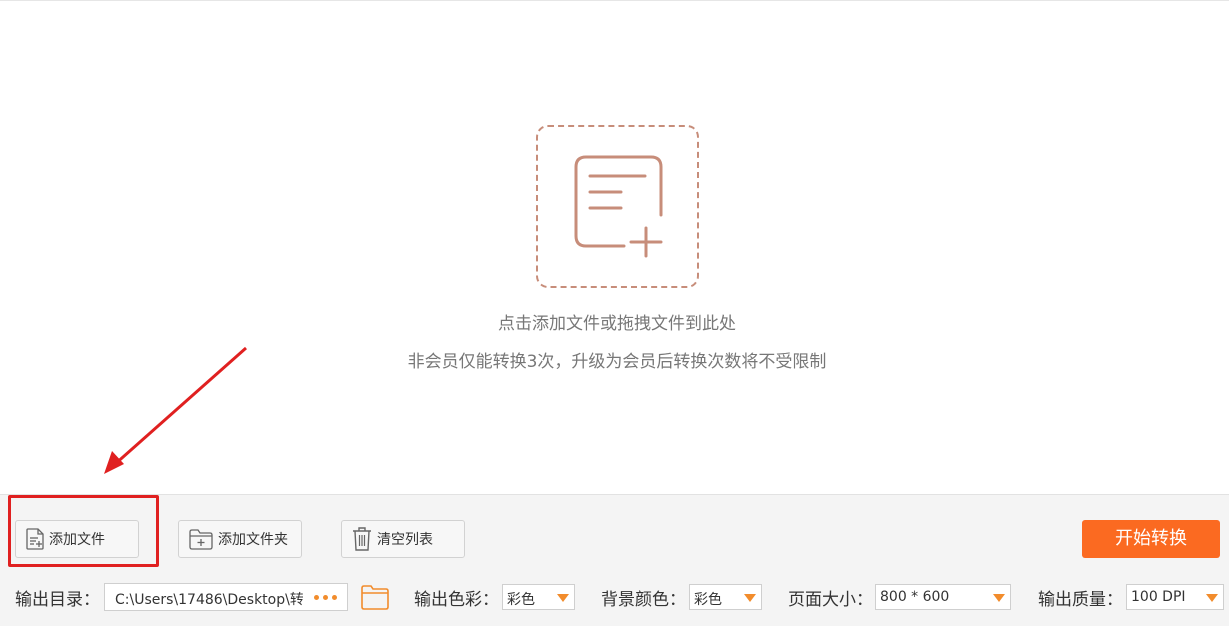 The image size is (1229, 626). What do you see at coordinates (253, 540) in the screenshot?
I see `add-folder-label: 添加文件夹` at bounding box center [253, 540].